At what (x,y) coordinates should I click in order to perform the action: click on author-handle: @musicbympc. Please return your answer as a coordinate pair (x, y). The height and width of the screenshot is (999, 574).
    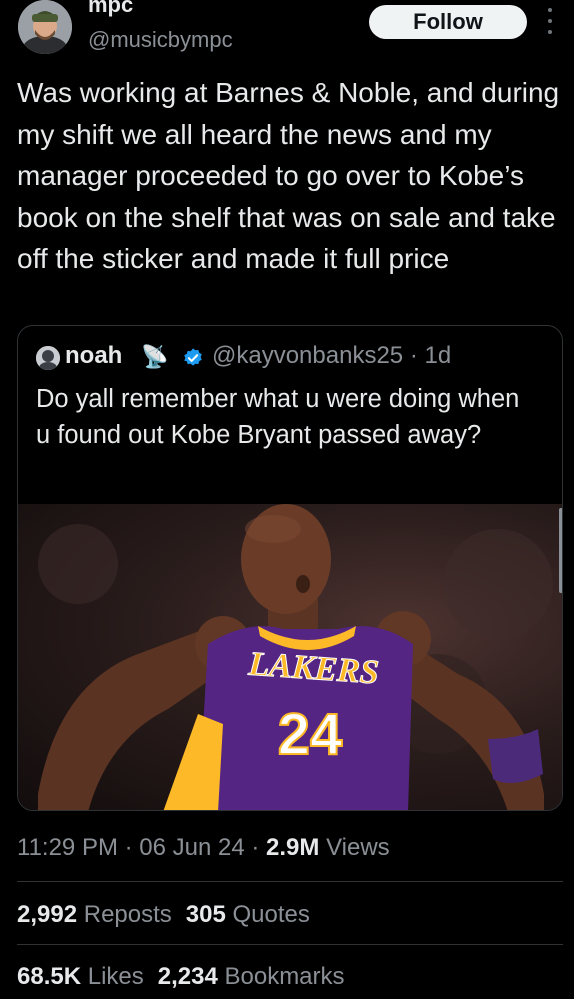
    Looking at the image, I should click on (160, 40).